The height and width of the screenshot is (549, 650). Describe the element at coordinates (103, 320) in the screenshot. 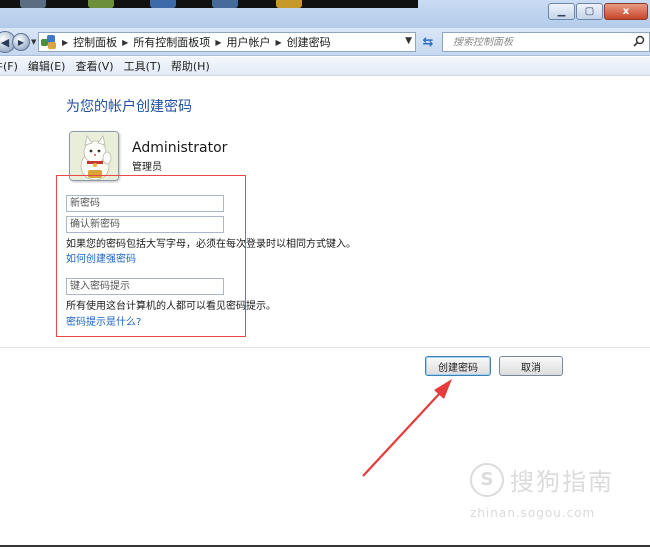

I see `password-hint-link: 密码提示是什么?` at that location.